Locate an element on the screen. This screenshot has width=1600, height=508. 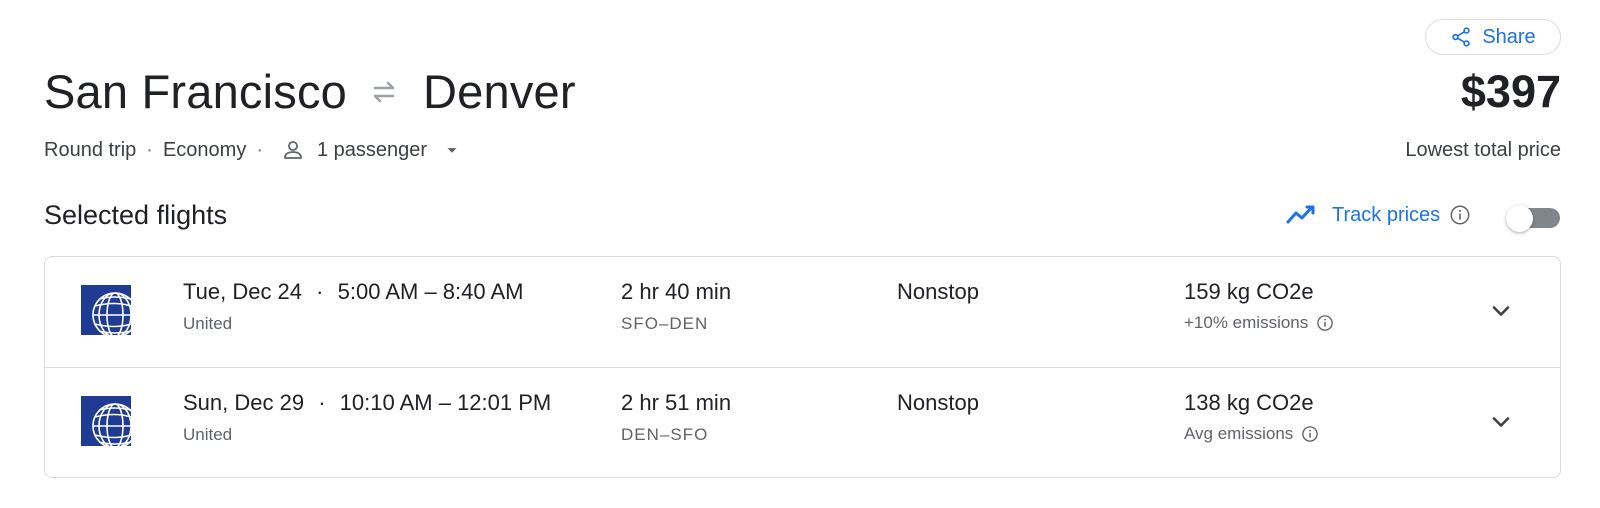
passenger-selector: 1 passenger is located at coordinates (368, 150).